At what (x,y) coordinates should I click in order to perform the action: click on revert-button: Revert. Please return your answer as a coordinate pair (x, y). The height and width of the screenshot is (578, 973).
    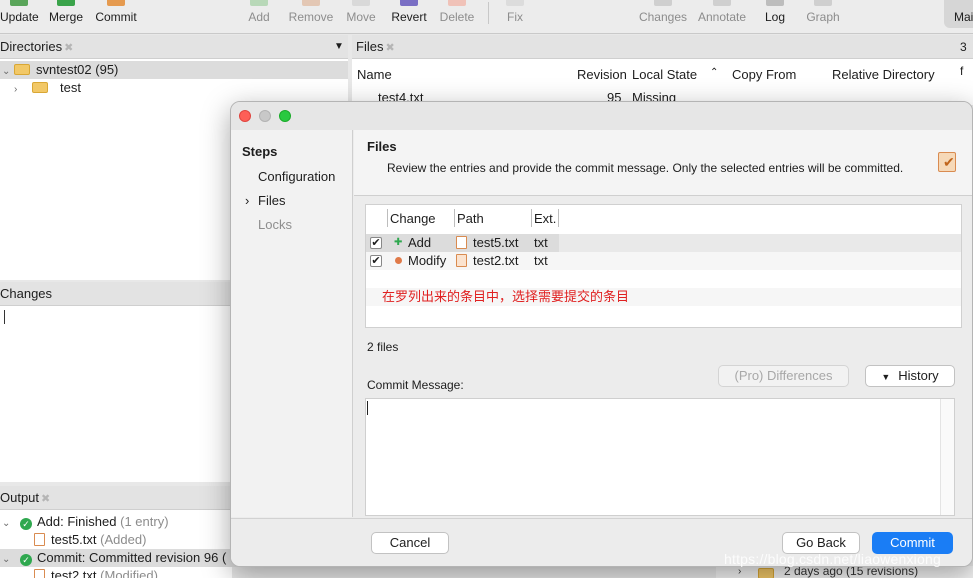
    Looking at the image, I should click on (409, 17).